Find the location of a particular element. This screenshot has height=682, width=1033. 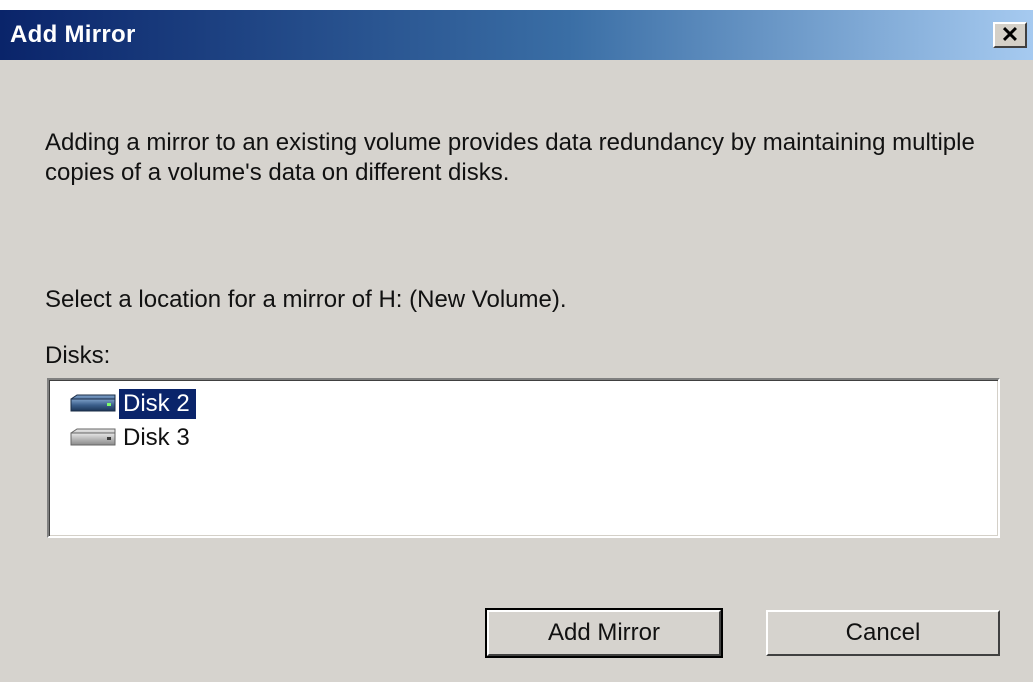

add-mirror-button: Add Mirror is located at coordinates (604, 633).